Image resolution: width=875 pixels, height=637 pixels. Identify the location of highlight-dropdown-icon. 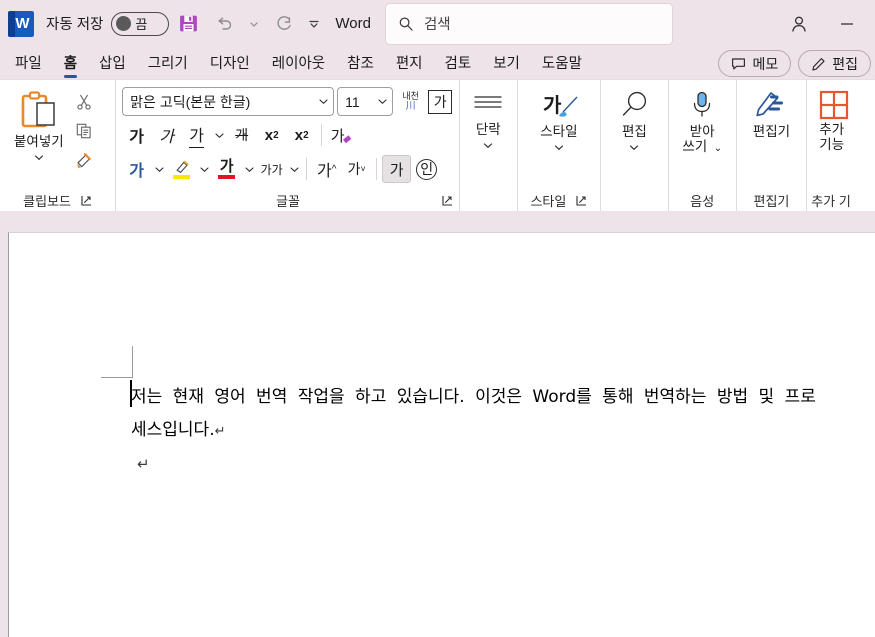
(204, 169).